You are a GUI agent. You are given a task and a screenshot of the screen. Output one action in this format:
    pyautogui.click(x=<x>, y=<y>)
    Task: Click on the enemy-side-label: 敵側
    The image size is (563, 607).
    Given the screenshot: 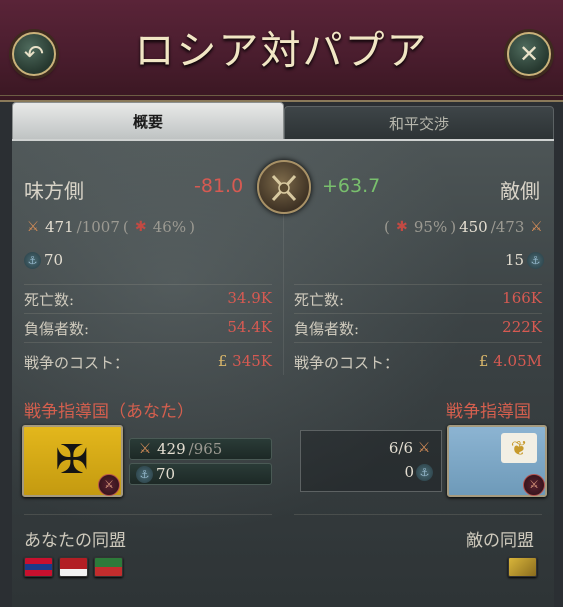 What is the action you would take?
    pyautogui.click(x=520, y=191)
    